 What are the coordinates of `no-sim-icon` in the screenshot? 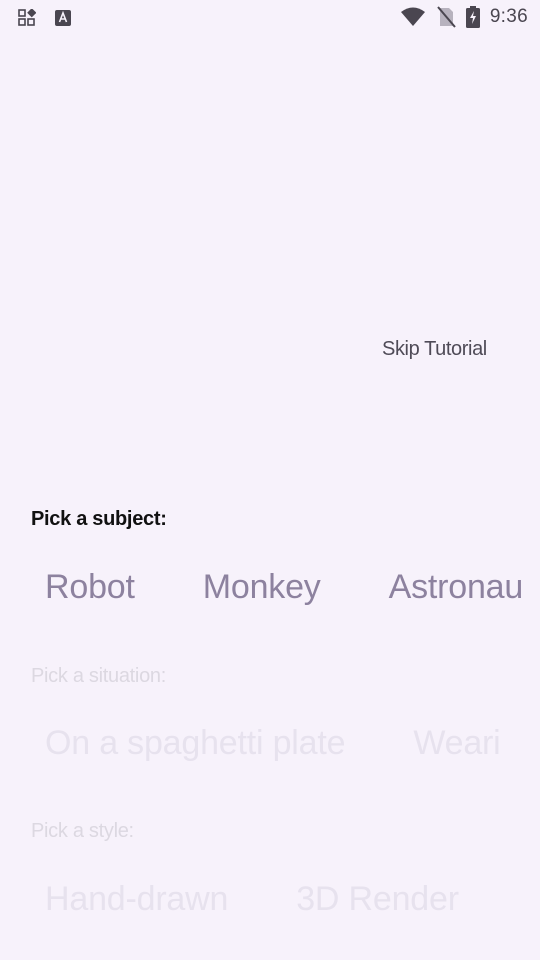 It's located at (446, 17).